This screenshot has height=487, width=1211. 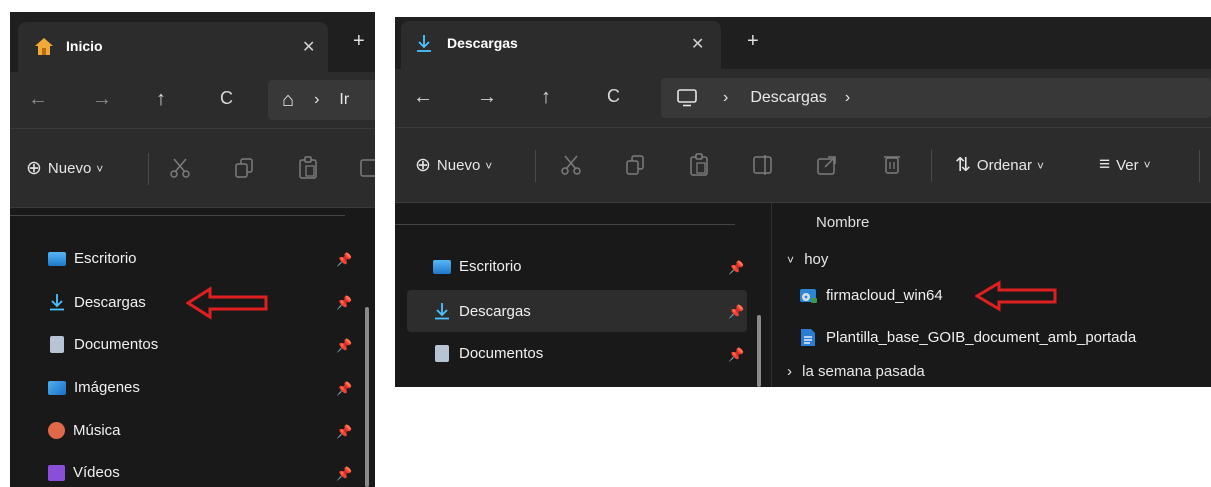 What do you see at coordinates (827, 165) in the screenshot?
I see `share-icon` at bounding box center [827, 165].